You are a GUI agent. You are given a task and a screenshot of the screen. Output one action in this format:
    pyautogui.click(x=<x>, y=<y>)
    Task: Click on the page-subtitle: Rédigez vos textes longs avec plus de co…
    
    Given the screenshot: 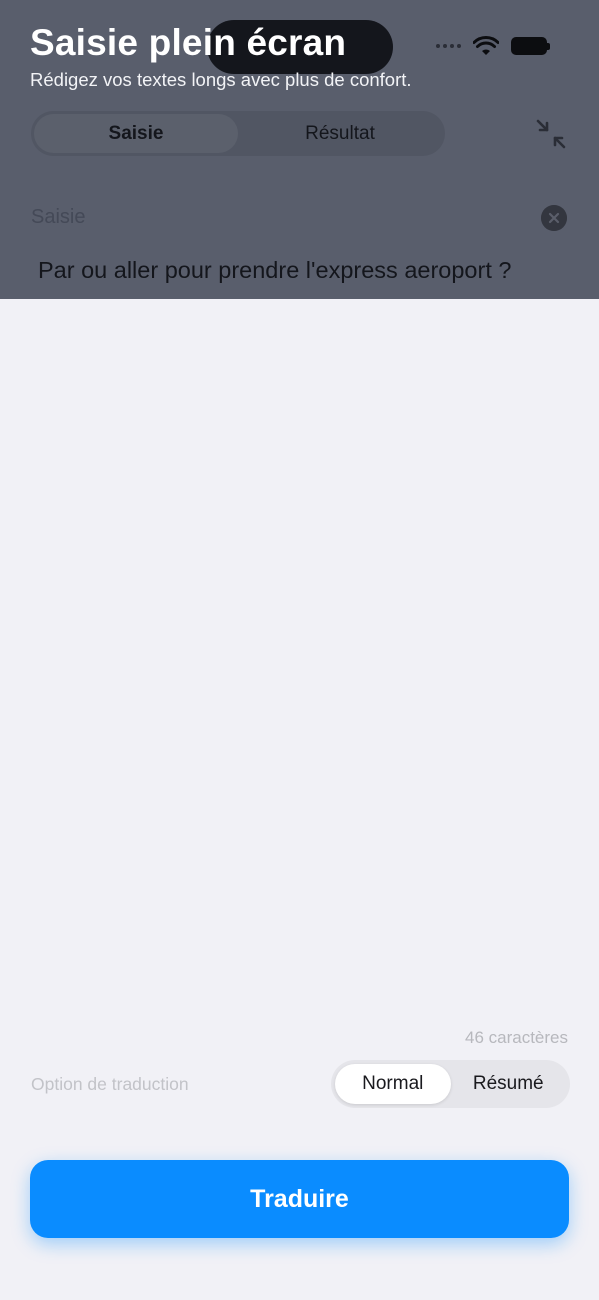 What is the action you would take?
    pyautogui.click(x=221, y=79)
    